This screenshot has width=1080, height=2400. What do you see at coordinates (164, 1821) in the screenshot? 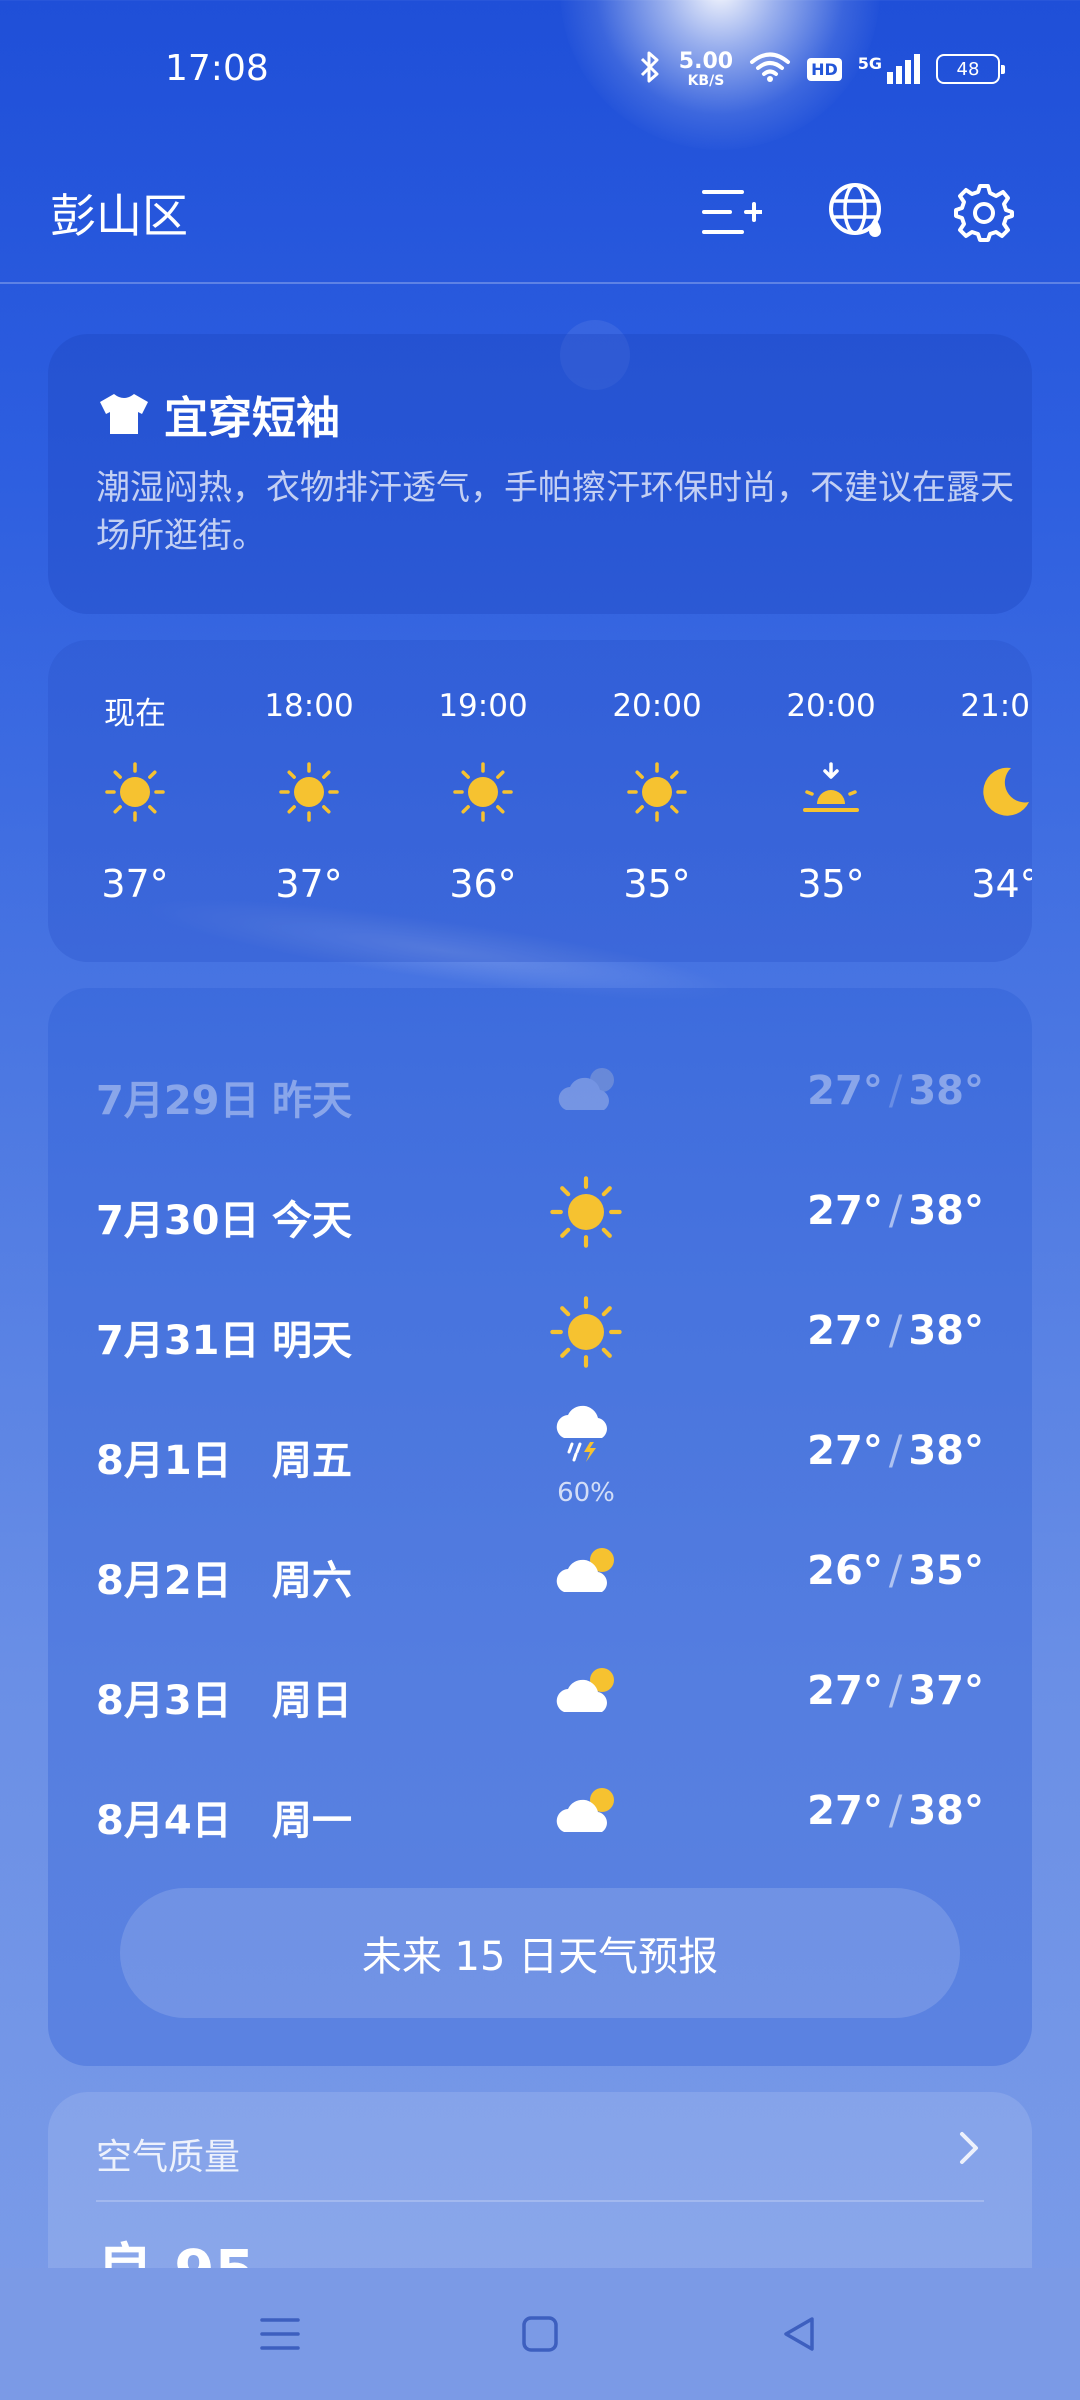
I see `daily-date: 8月4日` at bounding box center [164, 1821].